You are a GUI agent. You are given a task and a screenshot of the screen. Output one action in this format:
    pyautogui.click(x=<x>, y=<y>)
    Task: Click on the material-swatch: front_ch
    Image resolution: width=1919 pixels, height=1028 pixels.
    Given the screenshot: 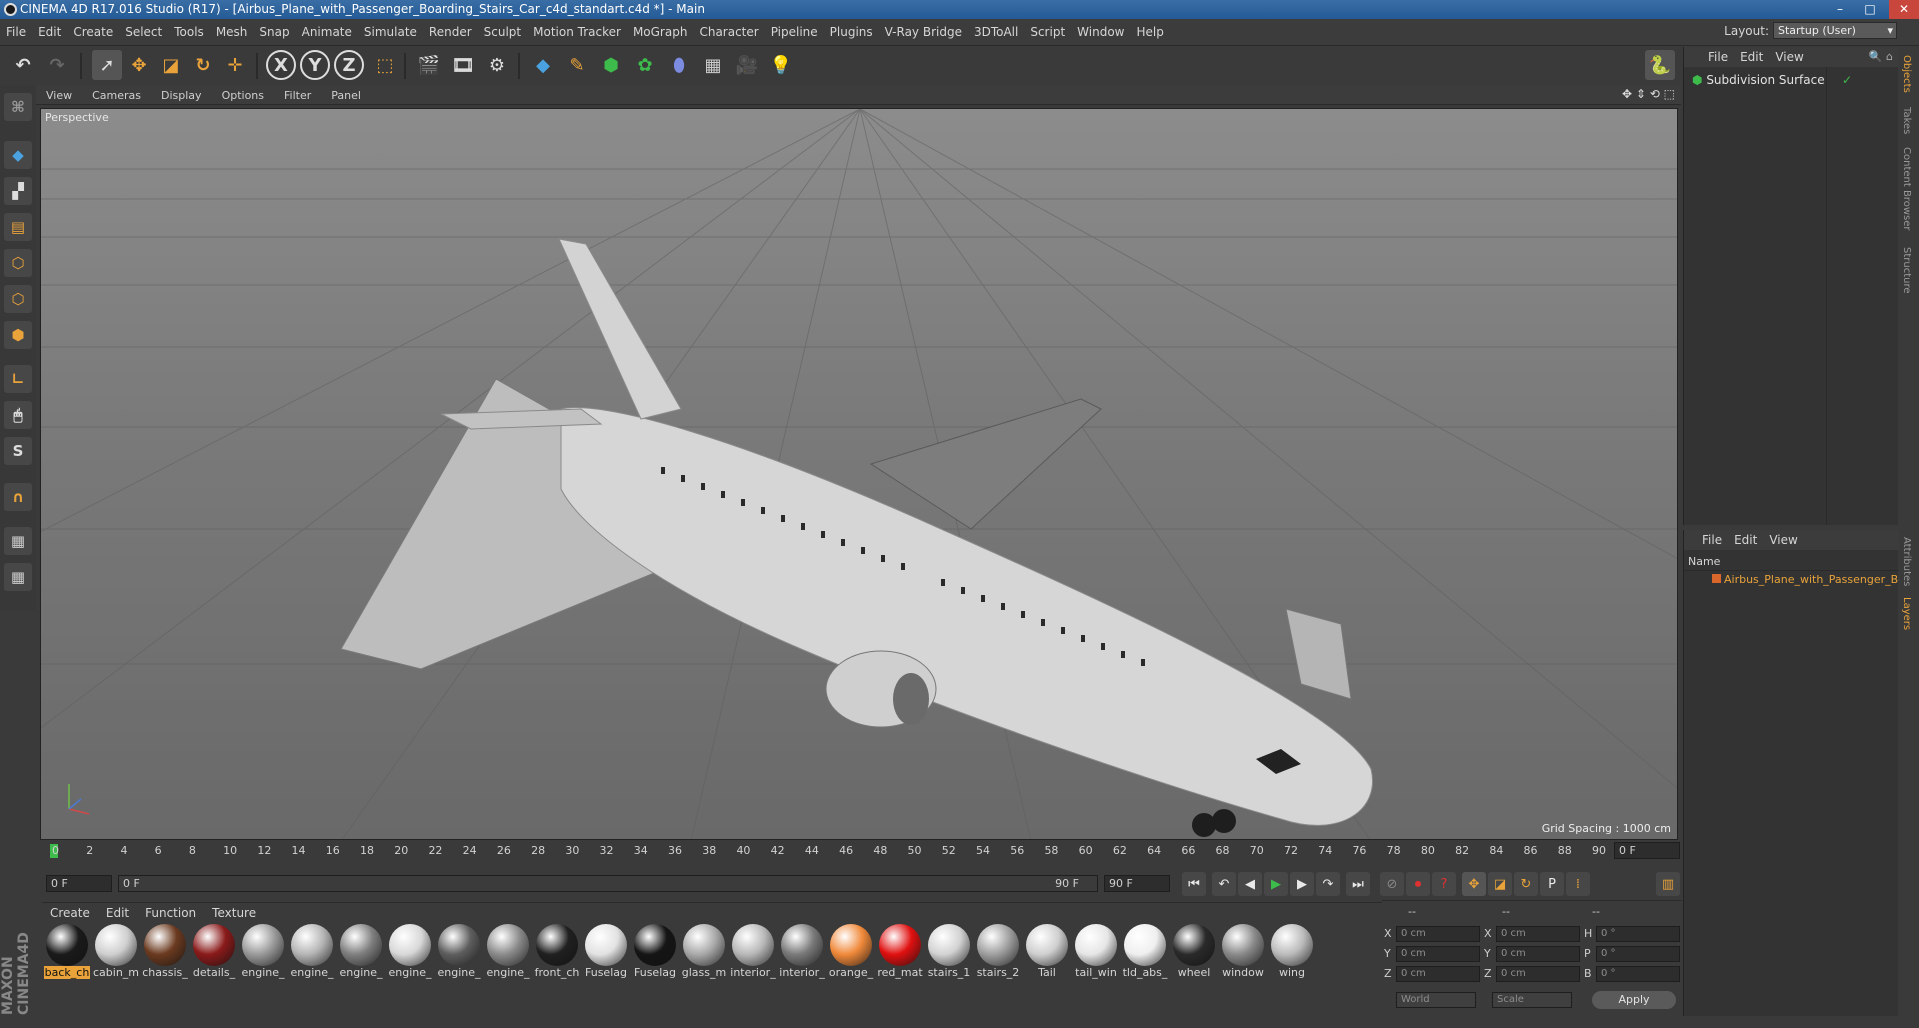 What is the action you would take?
    pyautogui.click(x=557, y=954)
    